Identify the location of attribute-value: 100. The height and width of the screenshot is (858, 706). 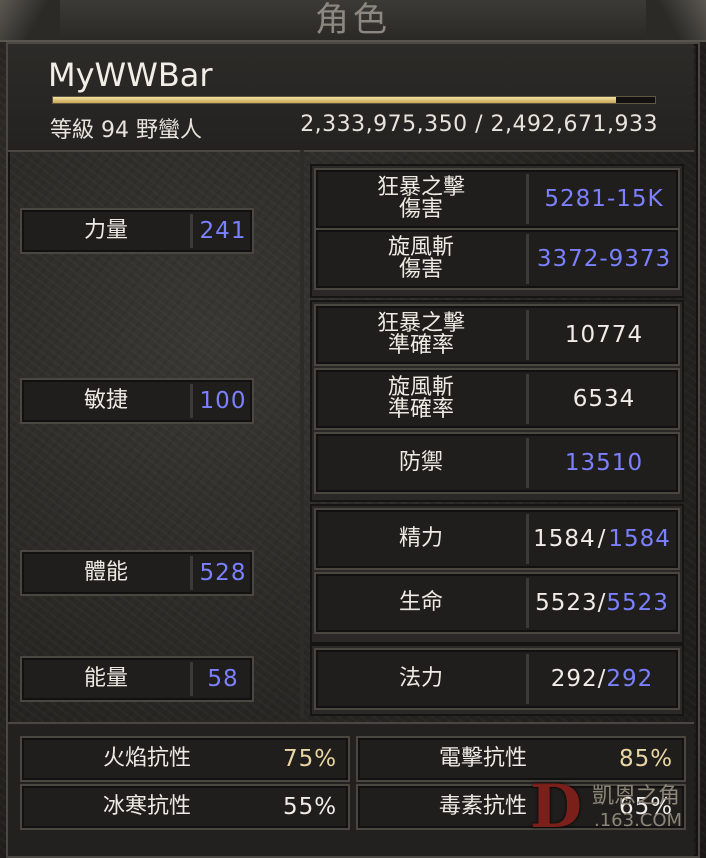
(223, 401).